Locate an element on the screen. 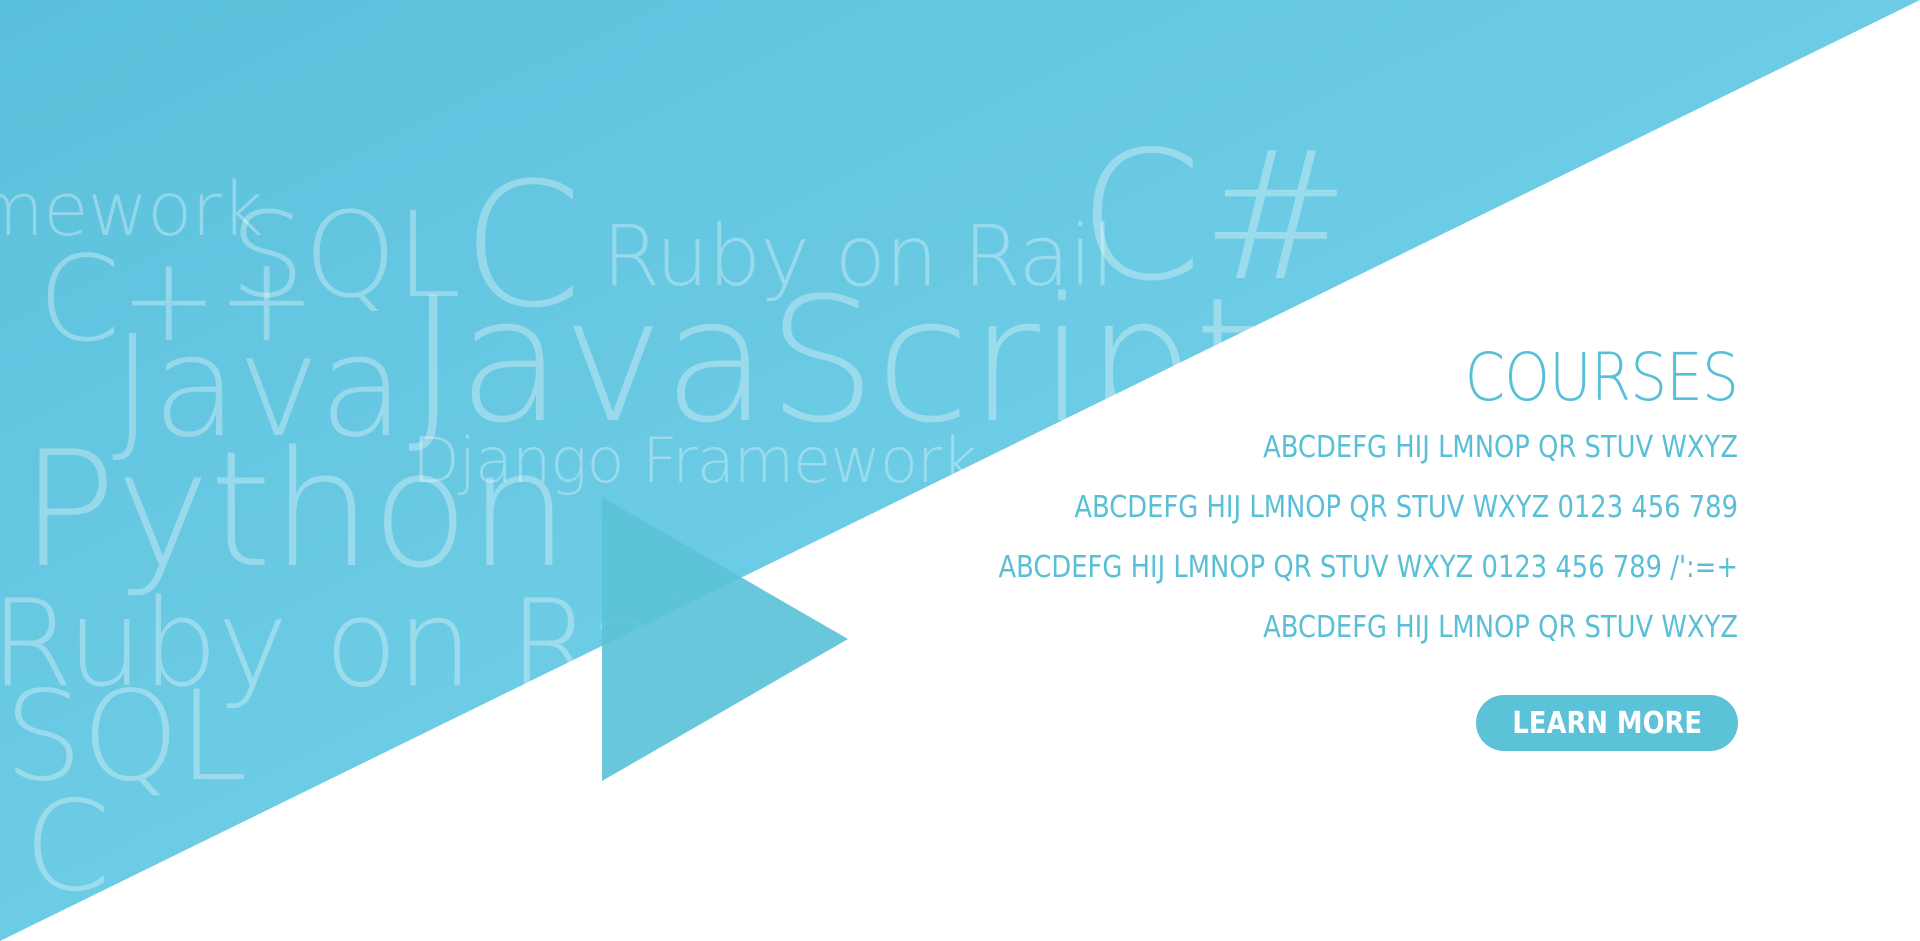 This screenshot has height=941, width=1920. learn-more-button: LEARN MORE is located at coordinates (1607, 723).